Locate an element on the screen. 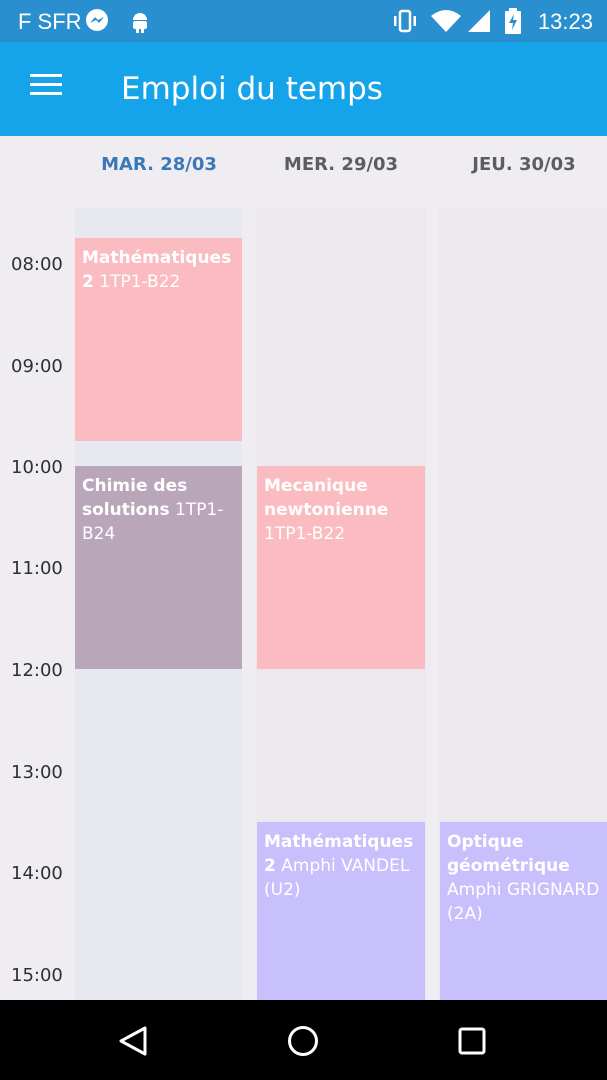 Image resolution: width=607 pixels, height=1080 pixels. event-title: Chimie des solutions is located at coordinates (135, 498).